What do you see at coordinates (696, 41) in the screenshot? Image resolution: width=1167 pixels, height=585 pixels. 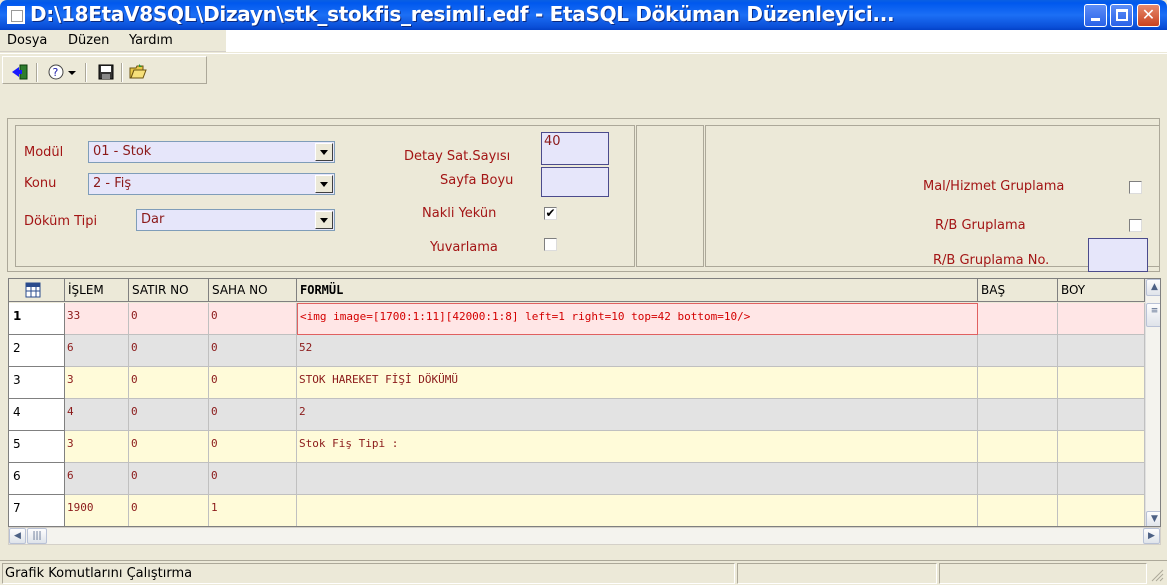 I see `menu-bar-empty-area` at bounding box center [696, 41].